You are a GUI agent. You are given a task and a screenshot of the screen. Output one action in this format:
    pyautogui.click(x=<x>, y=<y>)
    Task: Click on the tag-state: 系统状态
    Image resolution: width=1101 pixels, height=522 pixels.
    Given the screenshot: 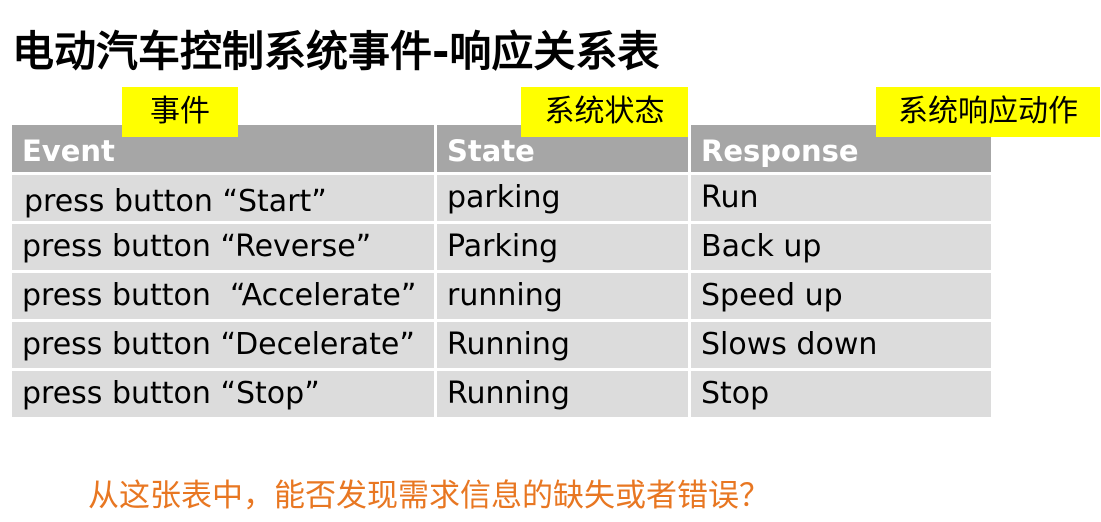 What is the action you would take?
    pyautogui.click(x=604, y=112)
    